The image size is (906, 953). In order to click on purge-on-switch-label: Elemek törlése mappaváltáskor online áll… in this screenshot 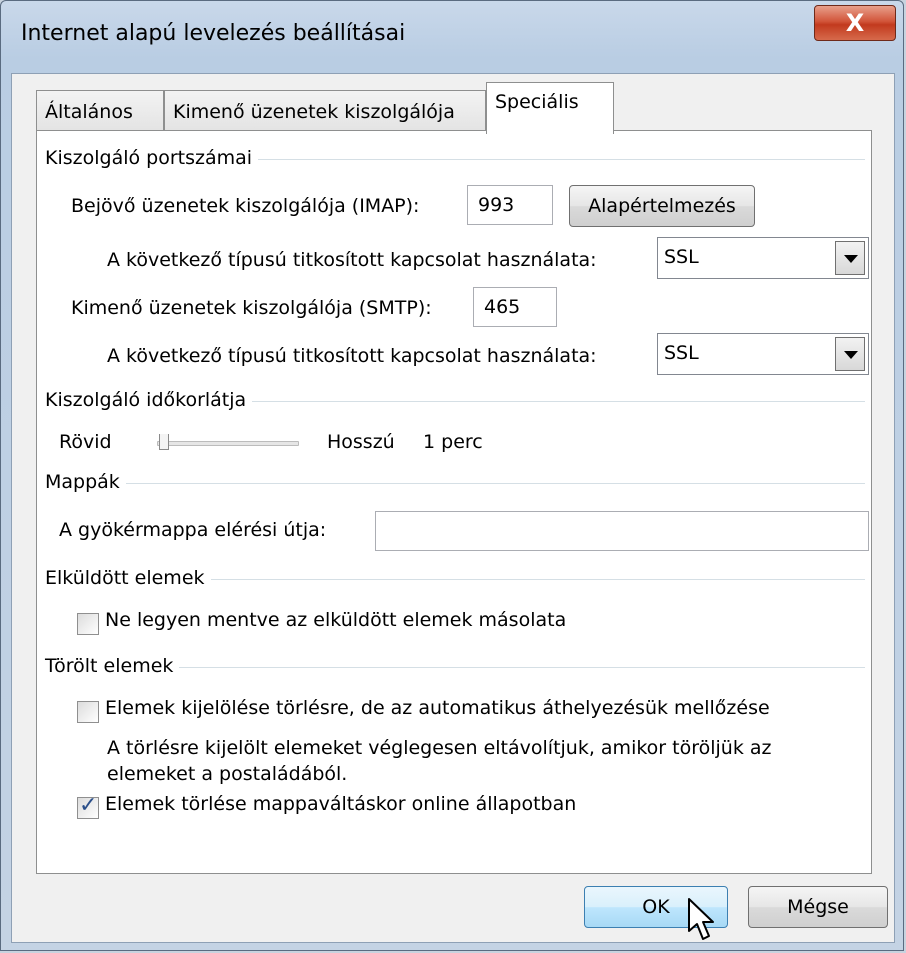, I will do `click(340, 804)`.